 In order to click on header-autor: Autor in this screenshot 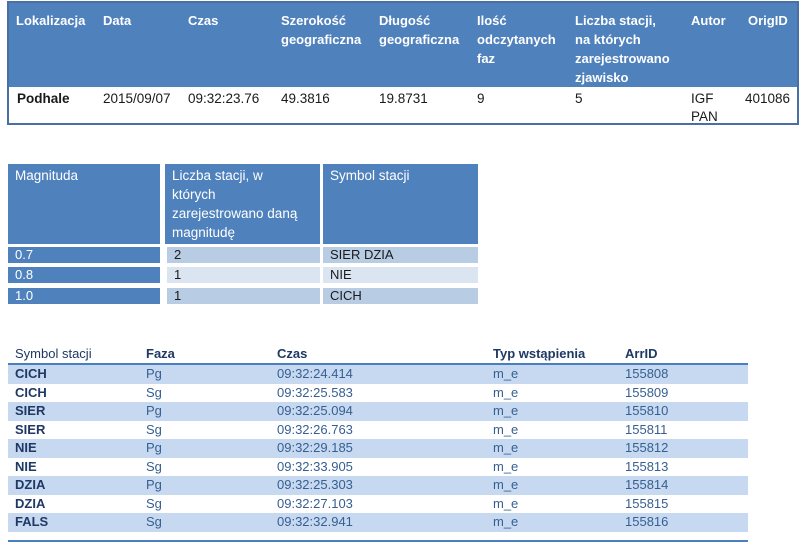, I will do `click(708, 20)`.